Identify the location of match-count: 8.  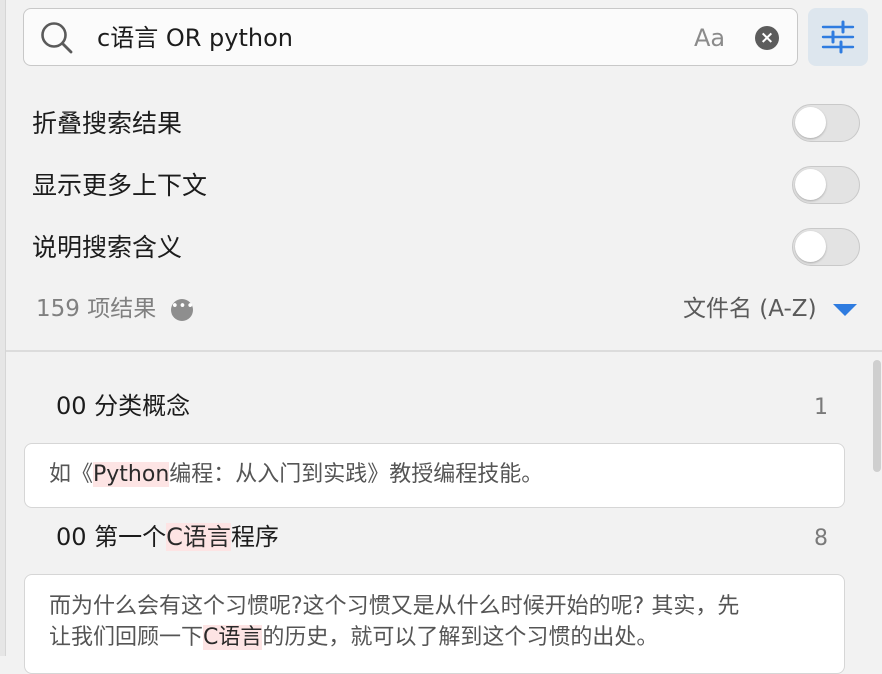
(821, 538).